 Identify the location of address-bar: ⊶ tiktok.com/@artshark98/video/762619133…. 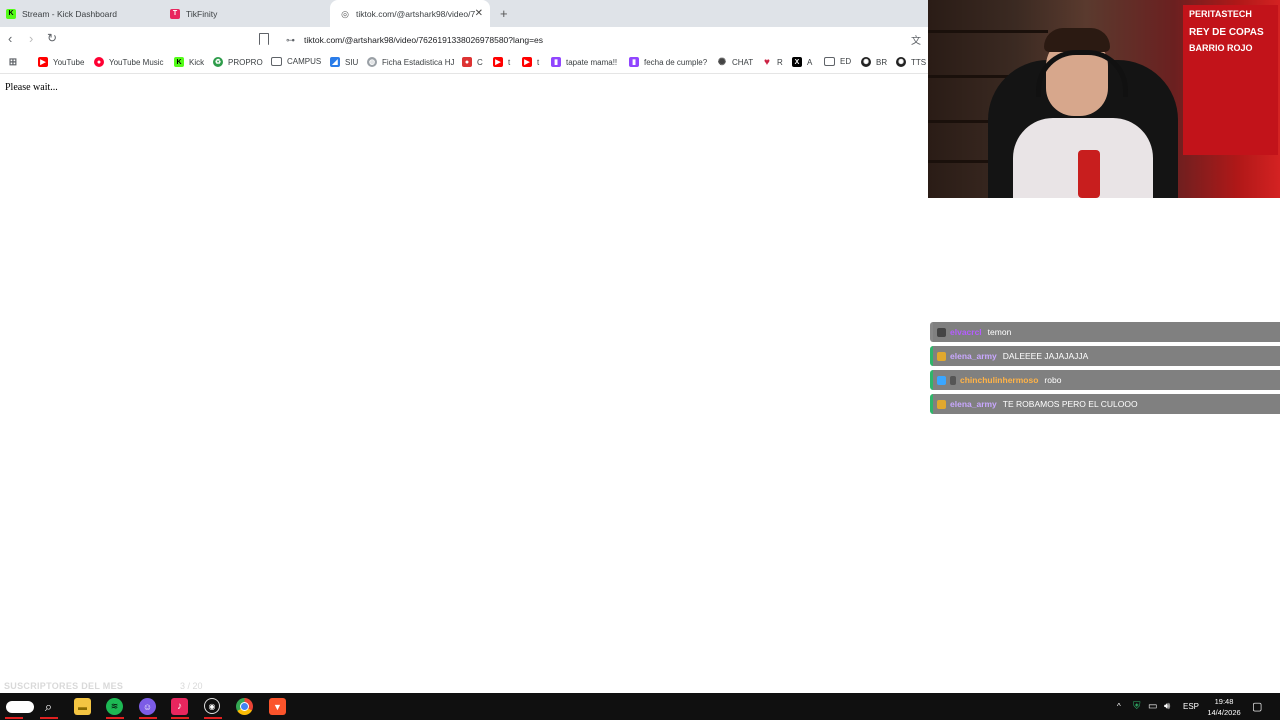
(600, 40).